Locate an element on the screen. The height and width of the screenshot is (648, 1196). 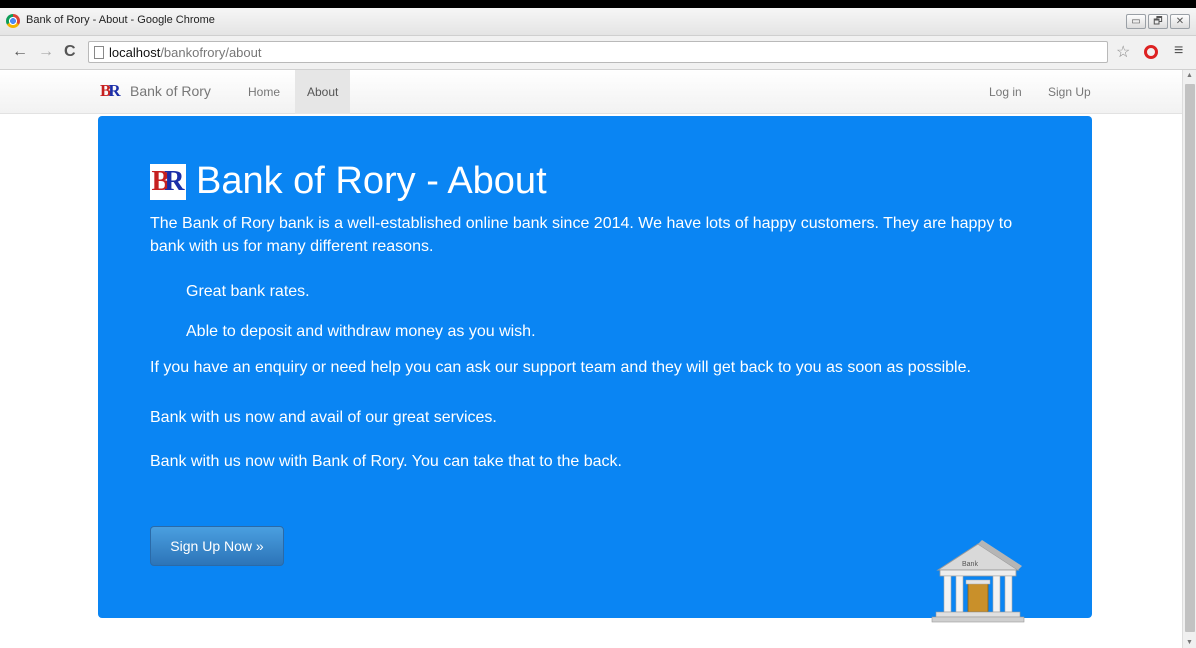
feature-item: Great bank rates. is located at coordinates (248, 291).